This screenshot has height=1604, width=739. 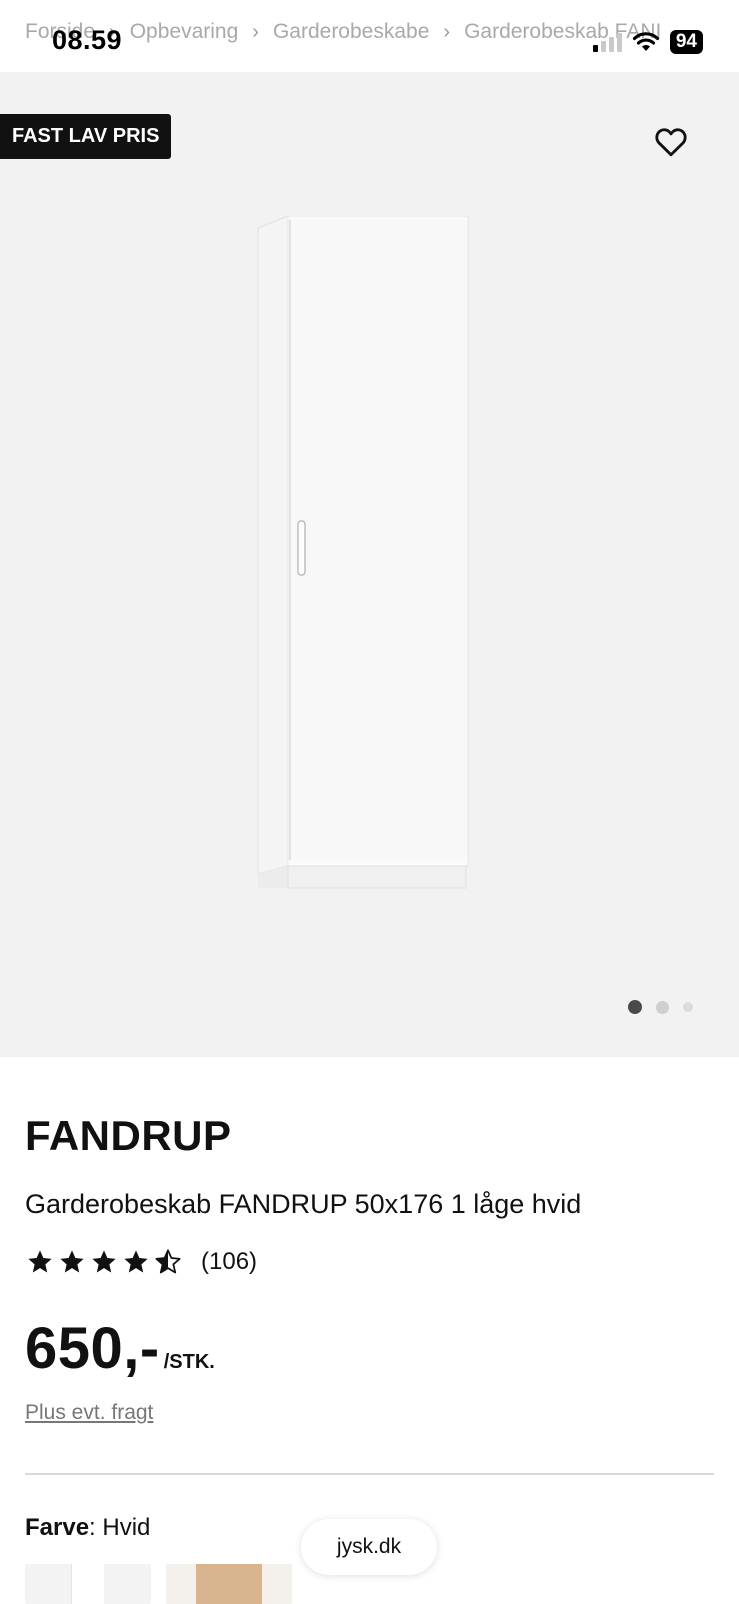 I want to click on status-icons: 94, so click(x=647, y=42).